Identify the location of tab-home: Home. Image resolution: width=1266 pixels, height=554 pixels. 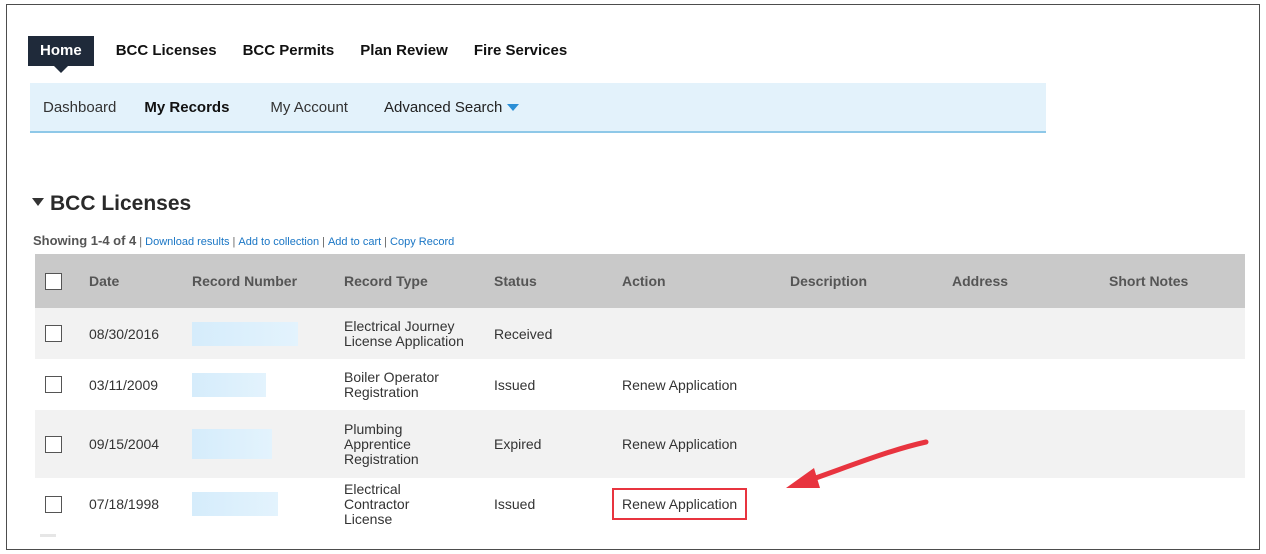
(61, 54).